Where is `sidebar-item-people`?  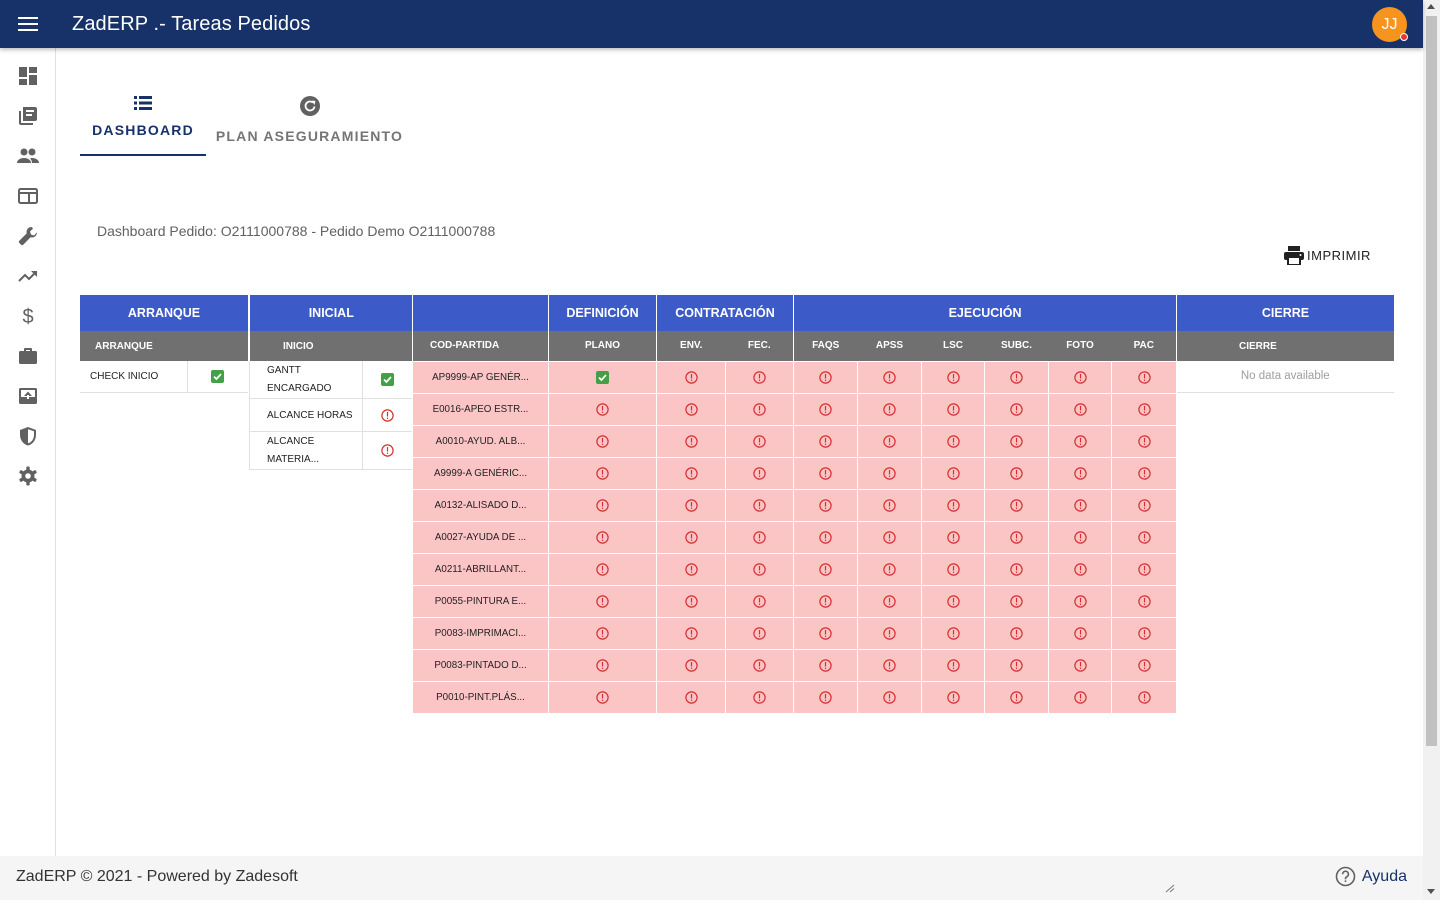 sidebar-item-people is located at coordinates (28, 156).